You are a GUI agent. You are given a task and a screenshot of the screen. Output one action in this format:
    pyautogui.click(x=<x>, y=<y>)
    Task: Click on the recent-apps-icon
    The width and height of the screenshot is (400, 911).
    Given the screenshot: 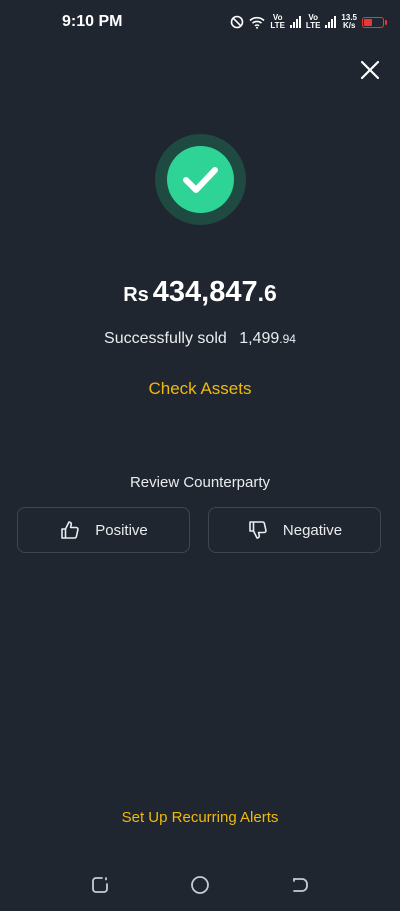 What is the action you would take?
    pyautogui.click(x=100, y=885)
    